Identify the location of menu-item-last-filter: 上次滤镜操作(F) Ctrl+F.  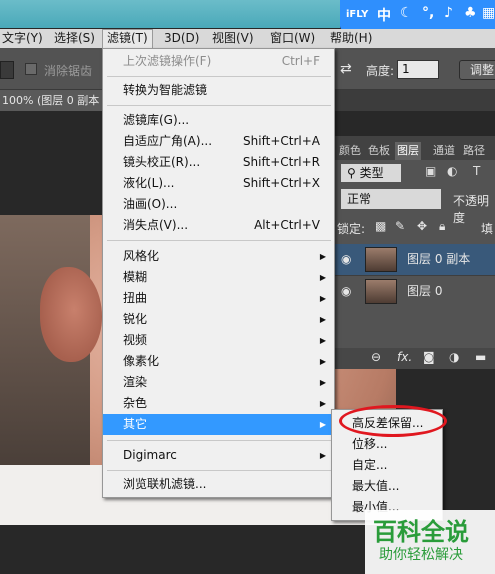
(218, 61).